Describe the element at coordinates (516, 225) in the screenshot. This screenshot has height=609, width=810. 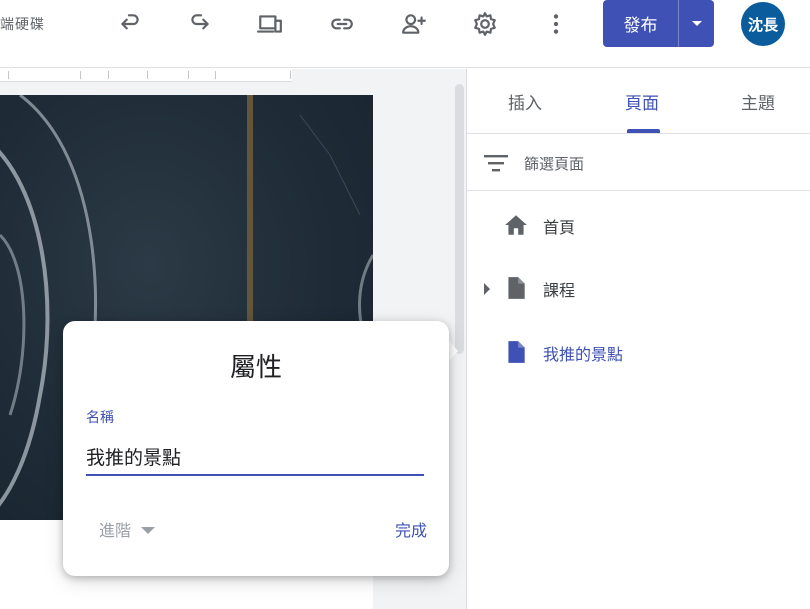
I see `home-icon` at that location.